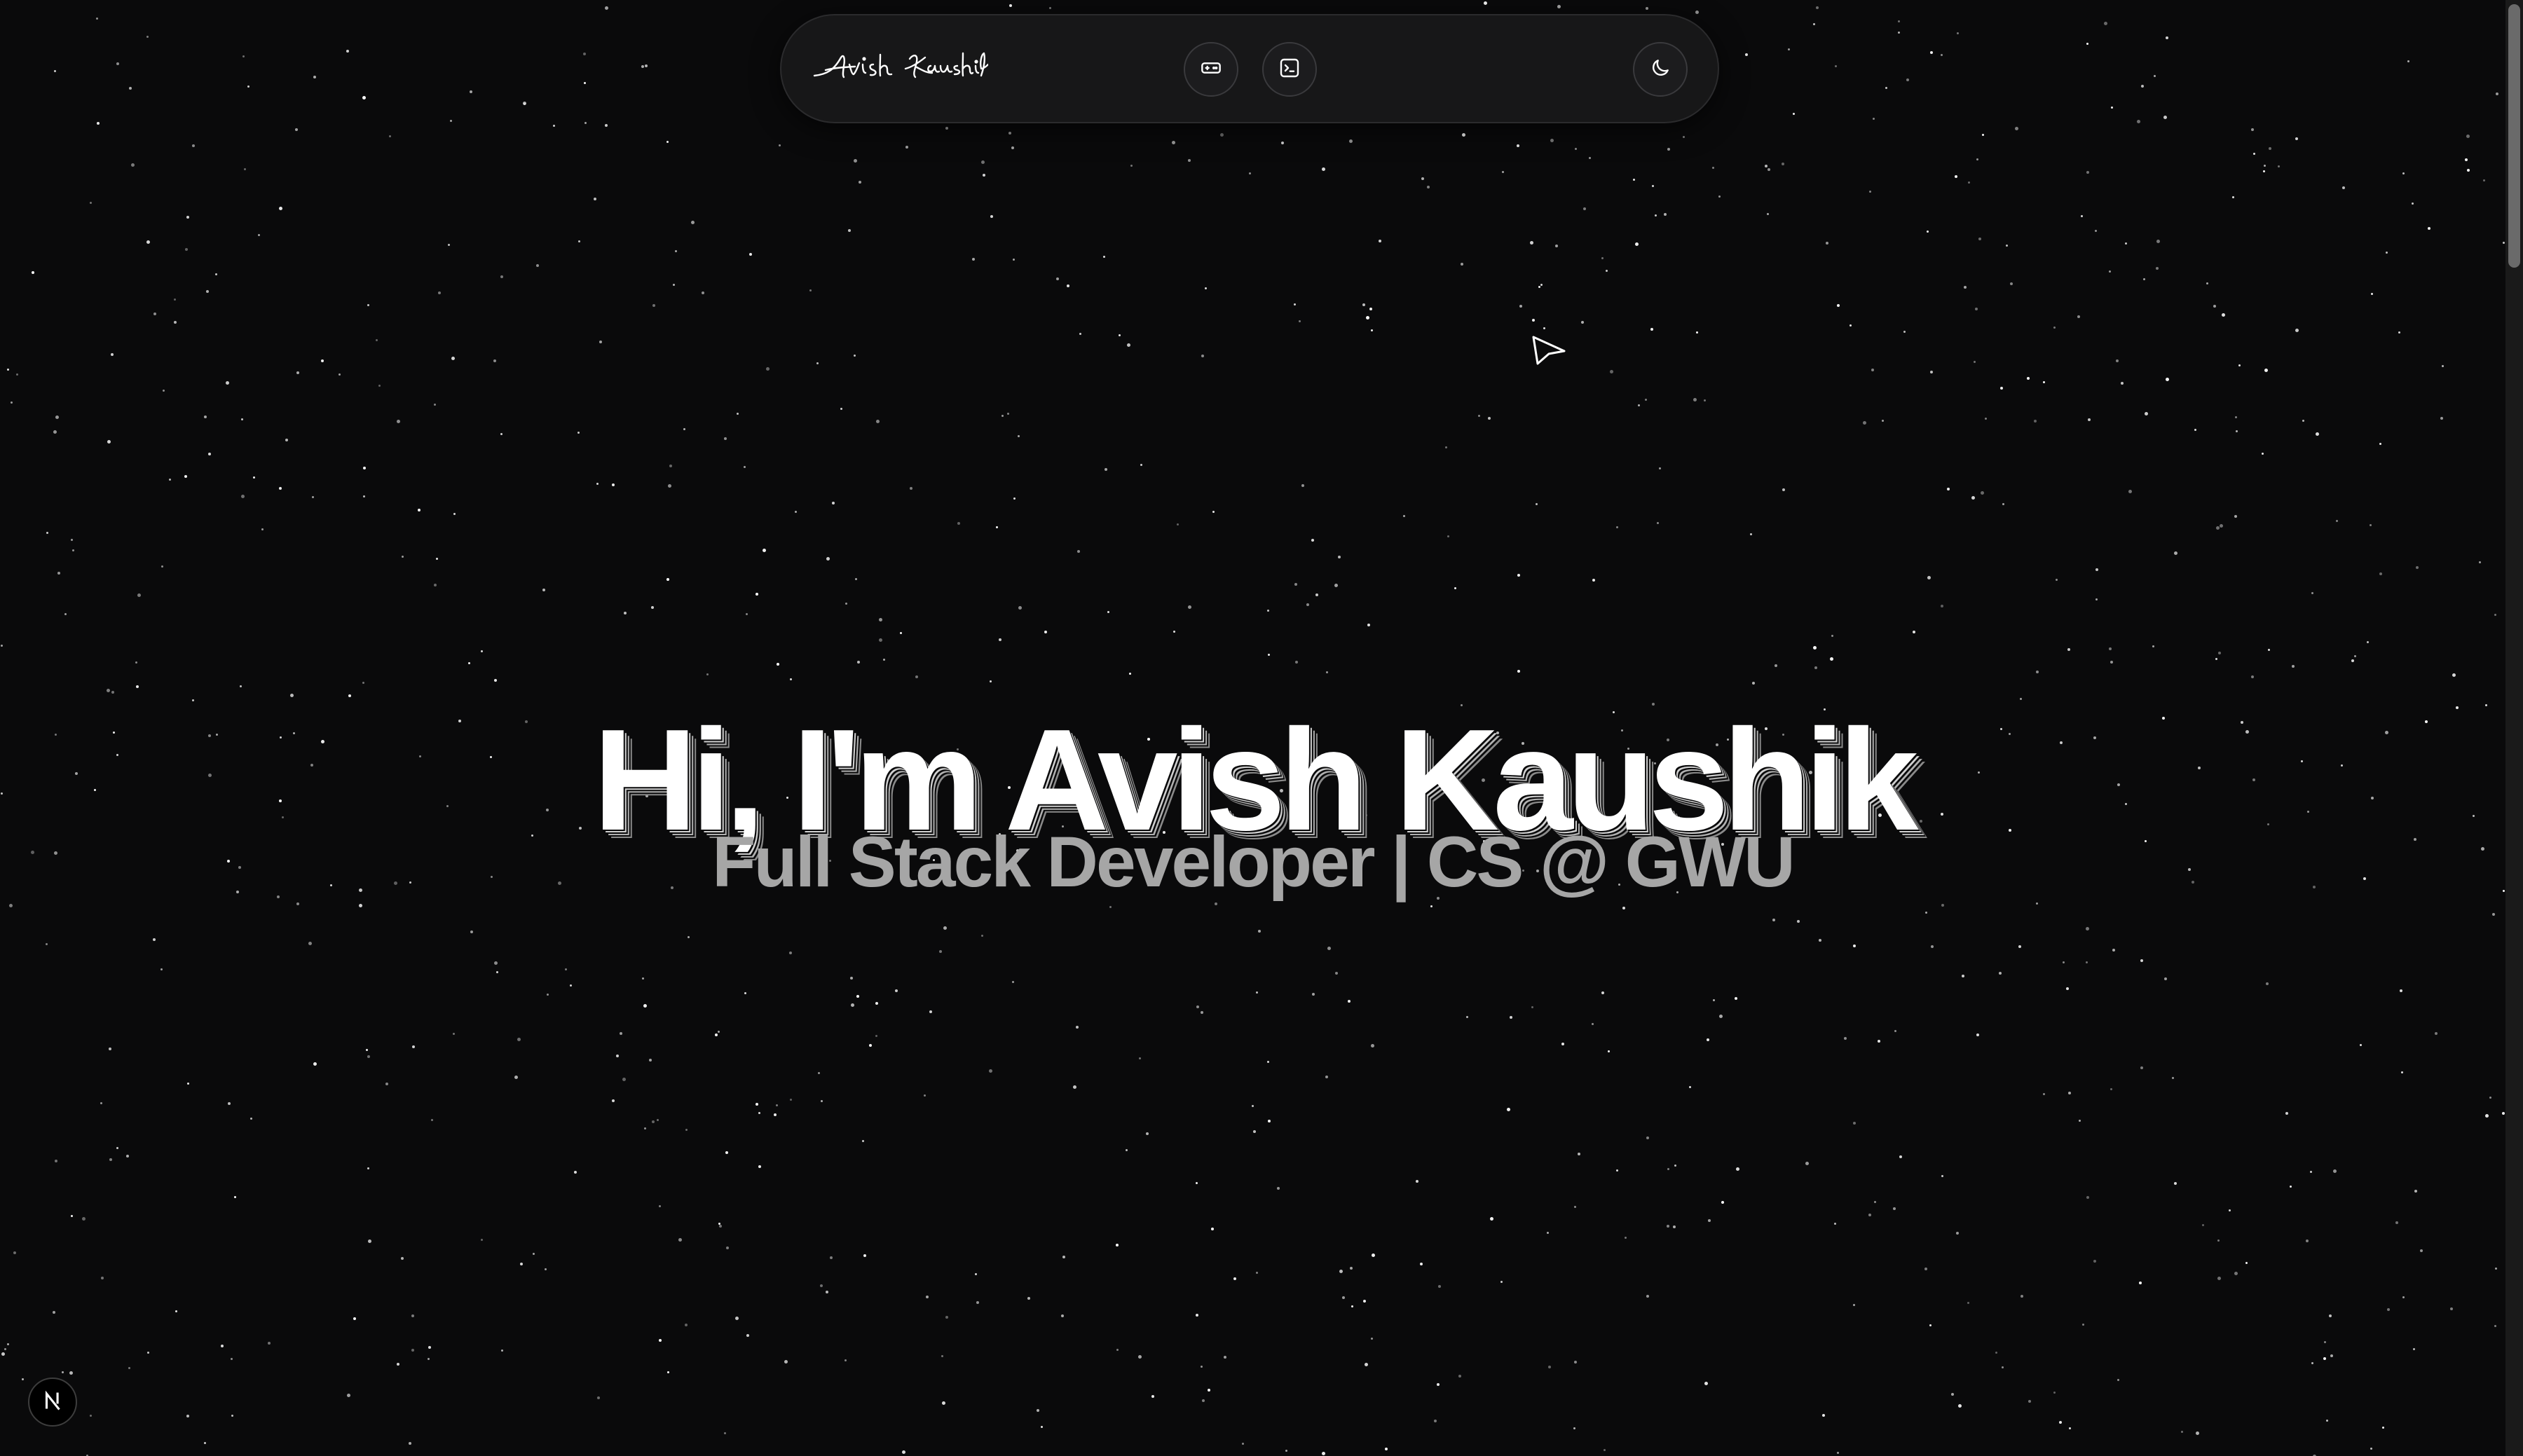 The height and width of the screenshot is (1456, 2523). Describe the element at coordinates (1211, 69) in the screenshot. I see `game-button` at that location.